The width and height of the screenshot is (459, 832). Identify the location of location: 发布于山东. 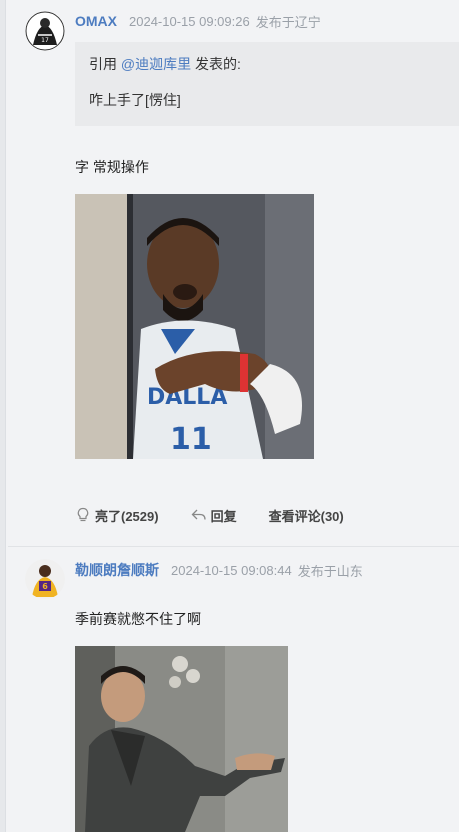
(330, 571).